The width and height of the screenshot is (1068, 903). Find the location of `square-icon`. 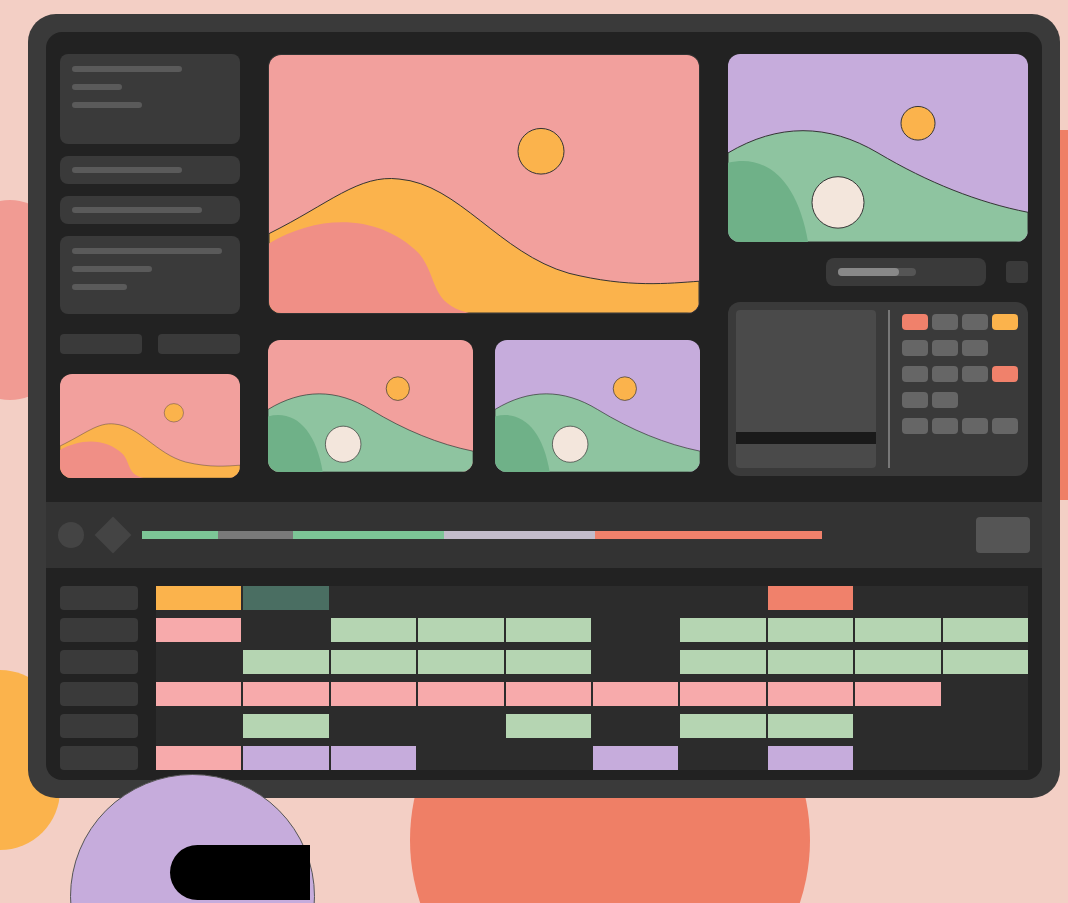

square-icon is located at coordinates (1017, 272).